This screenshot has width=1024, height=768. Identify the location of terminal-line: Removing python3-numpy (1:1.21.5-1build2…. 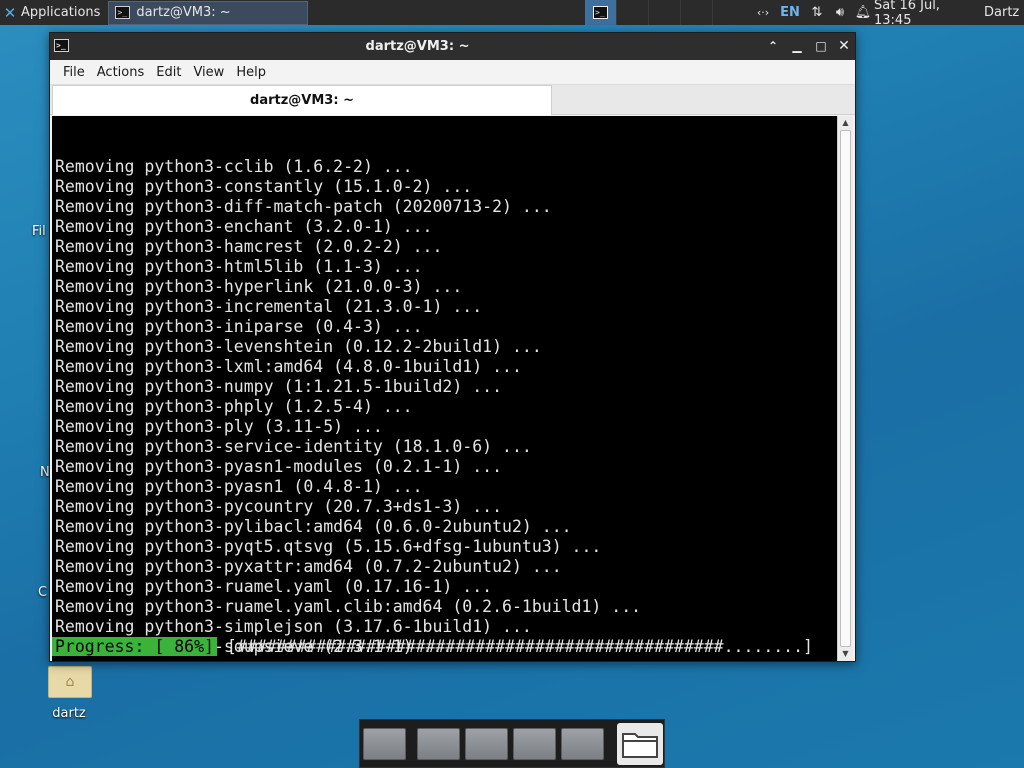
(279, 386).